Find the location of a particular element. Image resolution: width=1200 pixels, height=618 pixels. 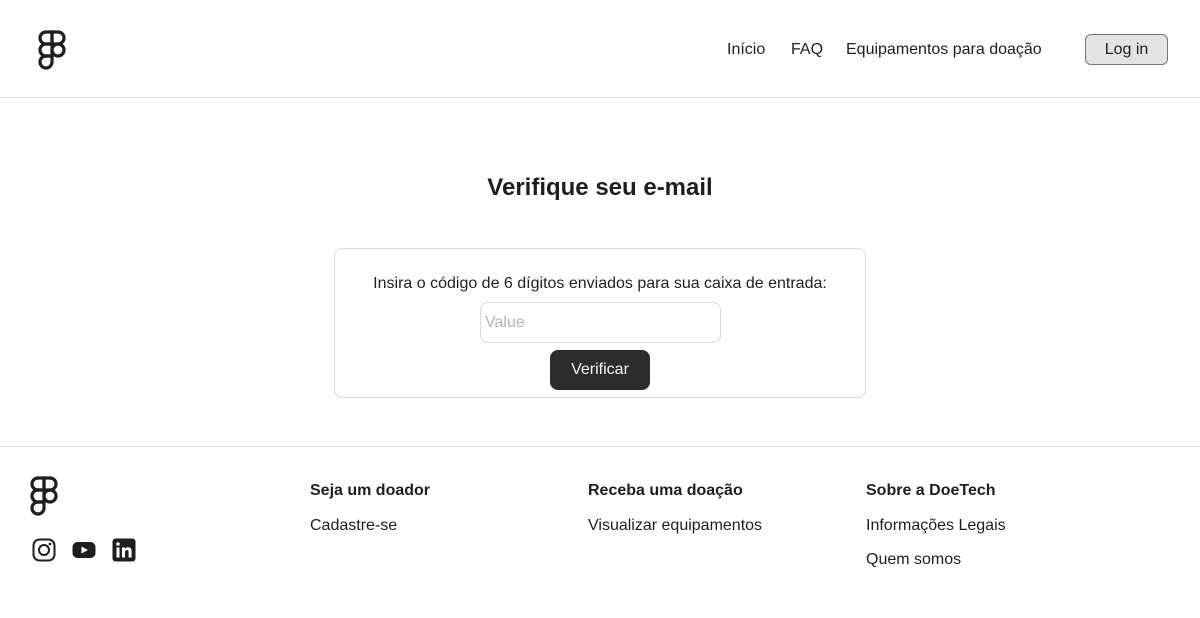

footer-column-title: Receba uma doação is located at coordinates (665, 490).